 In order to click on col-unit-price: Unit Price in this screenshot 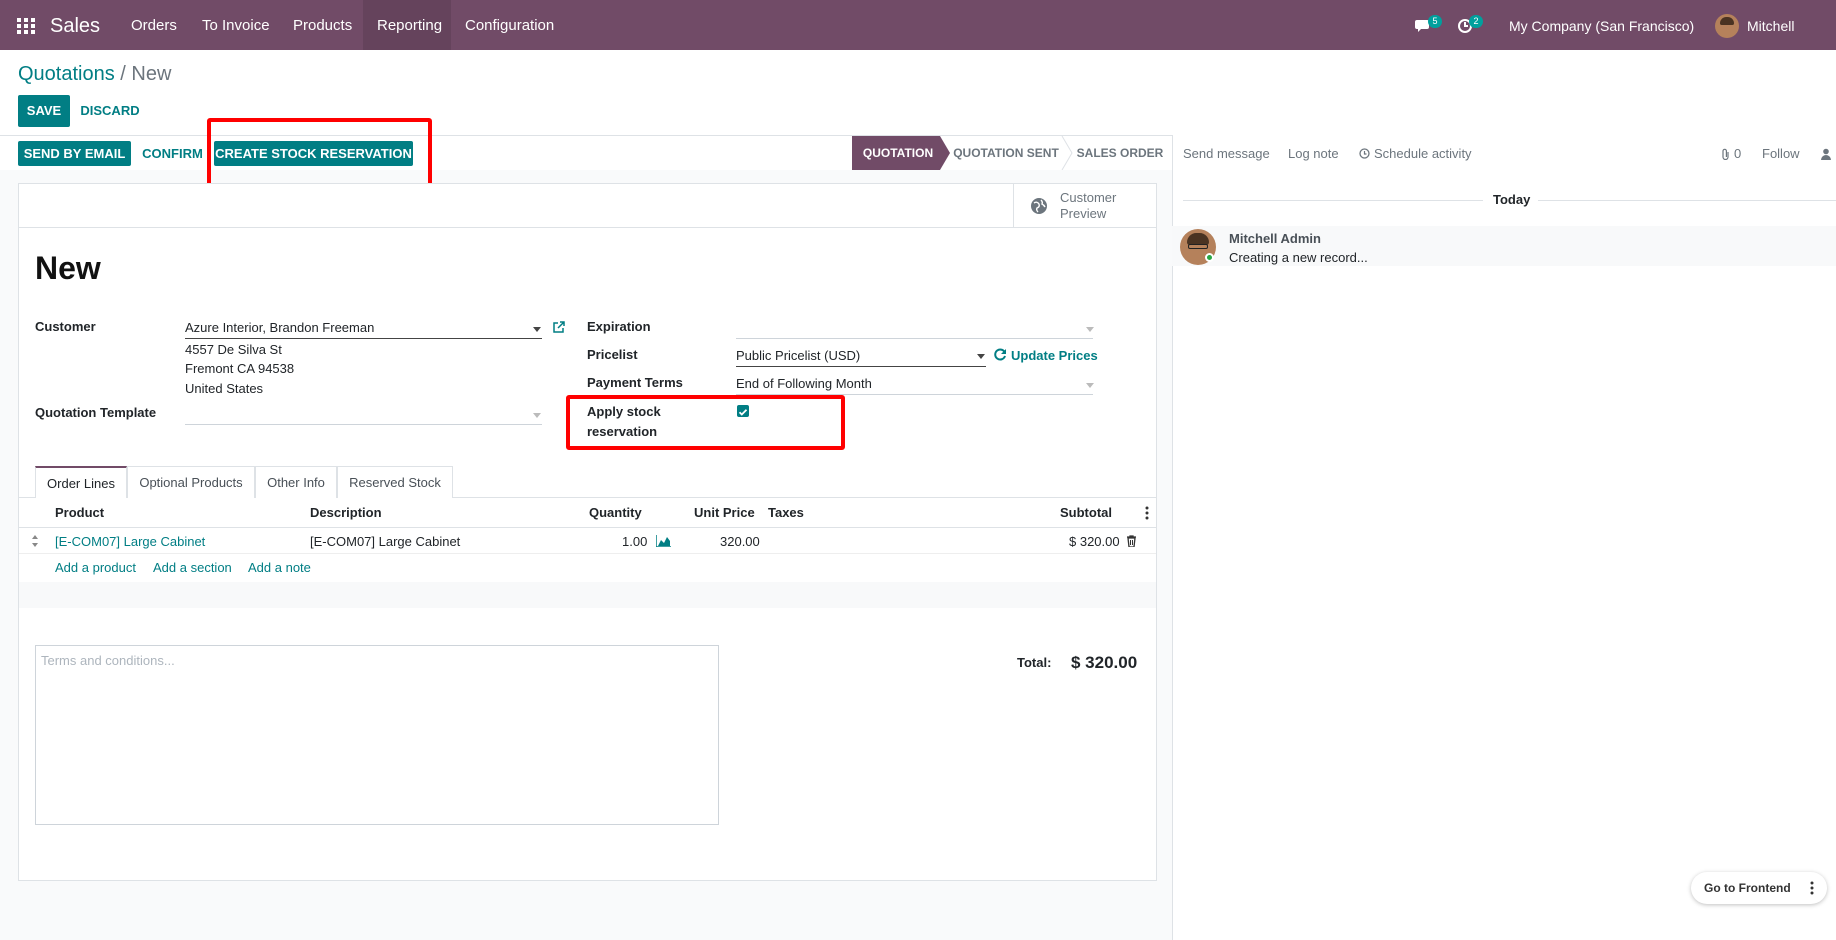, I will do `click(724, 512)`.